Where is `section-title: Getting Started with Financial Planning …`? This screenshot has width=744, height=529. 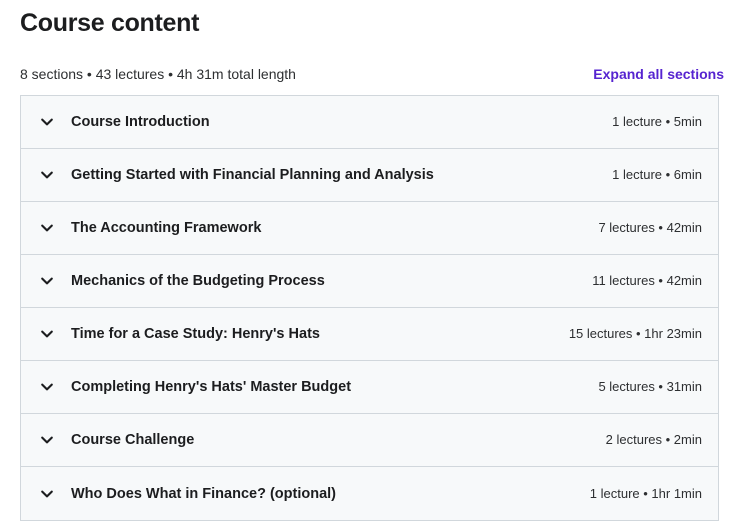 section-title: Getting Started with Financial Planning … is located at coordinates (252, 175).